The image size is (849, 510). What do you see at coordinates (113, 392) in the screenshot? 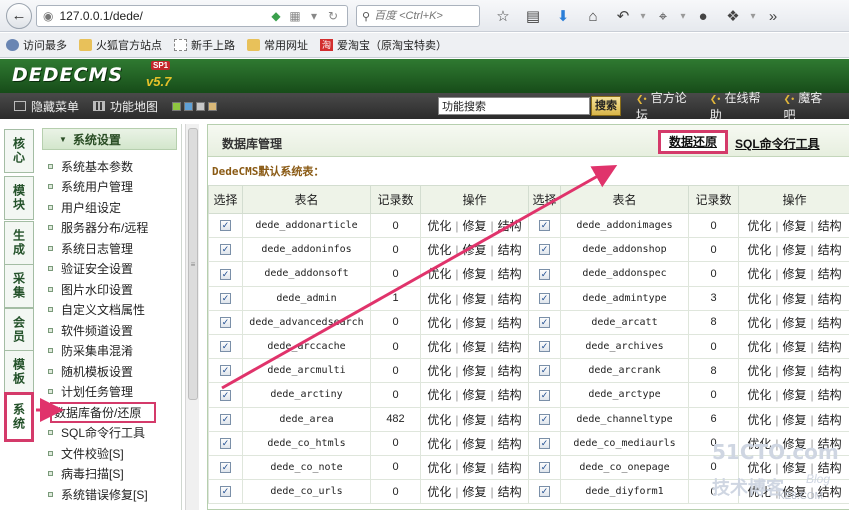
I see `sidebar-item-scheduled-tasks: 计划任务管理` at bounding box center [113, 392].